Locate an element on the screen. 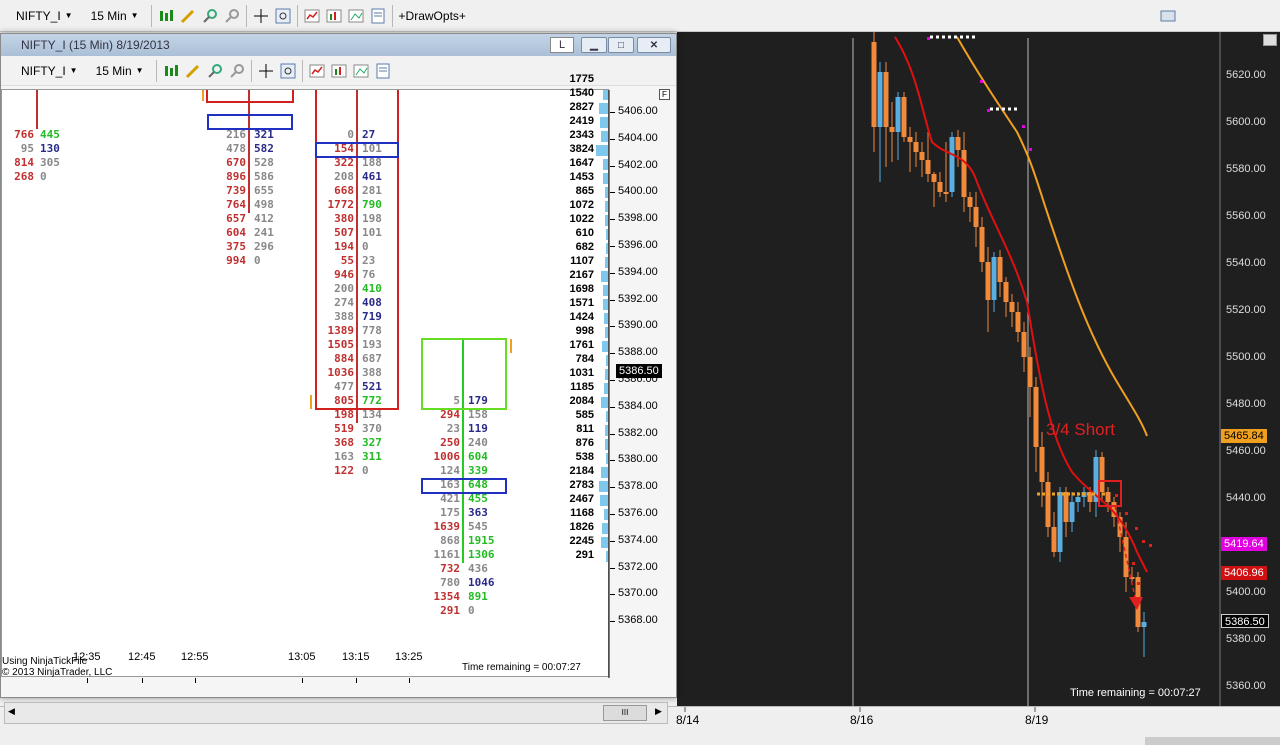  ask-volume-cell: 408 is located at coordinates (372, 302).